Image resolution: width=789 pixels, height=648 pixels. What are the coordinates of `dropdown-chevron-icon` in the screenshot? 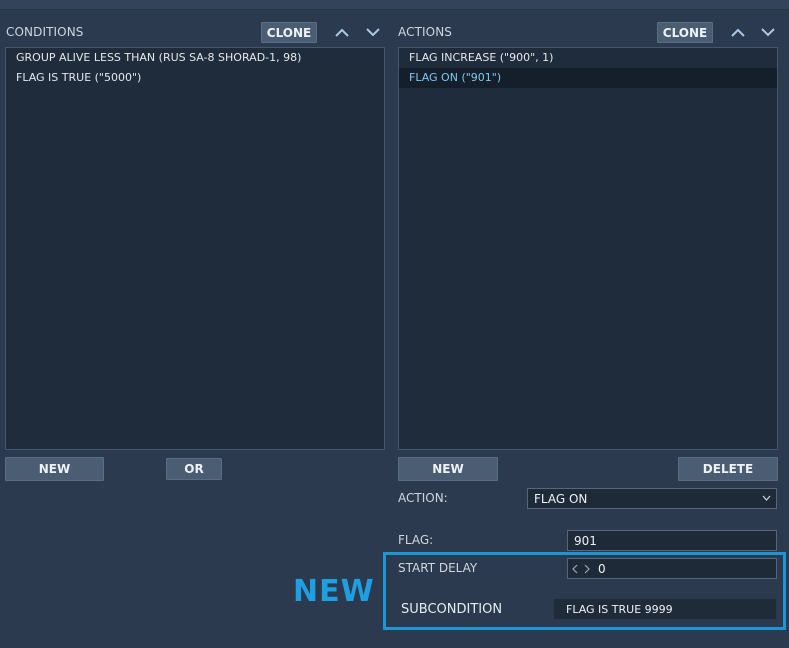 It's located at (766, 498).